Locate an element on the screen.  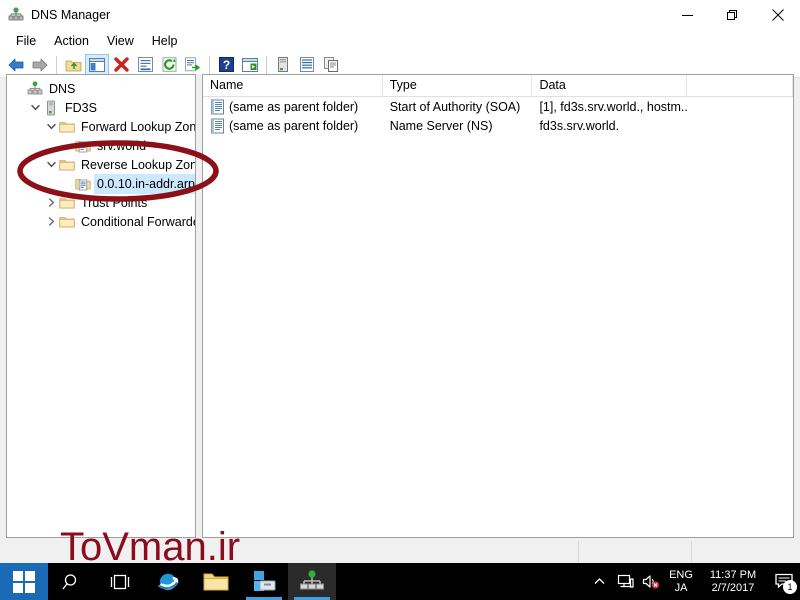
show-hidden-icons-chevron is located at coordinates (599, 581).